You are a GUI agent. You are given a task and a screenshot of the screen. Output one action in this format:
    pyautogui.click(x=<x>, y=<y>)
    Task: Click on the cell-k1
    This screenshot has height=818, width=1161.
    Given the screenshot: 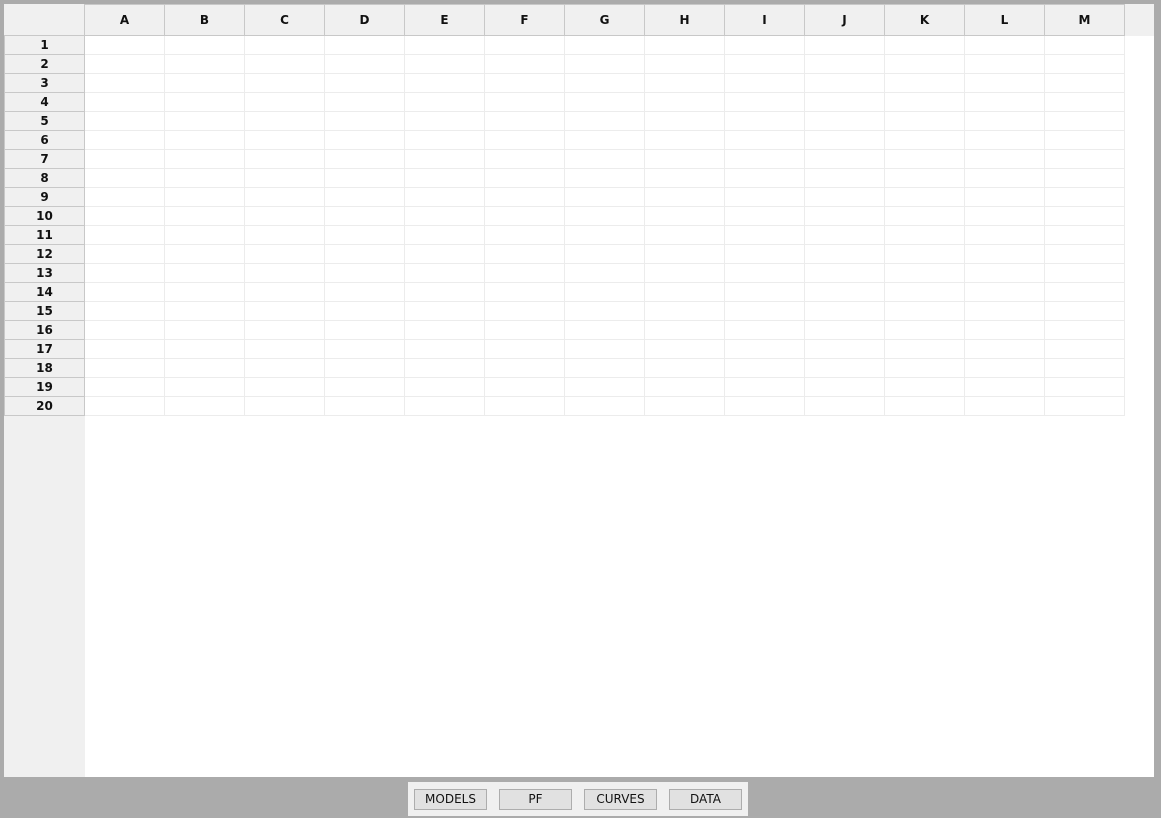 What is the action you would take?
    pyautogui.click(x=925, y=45)
    